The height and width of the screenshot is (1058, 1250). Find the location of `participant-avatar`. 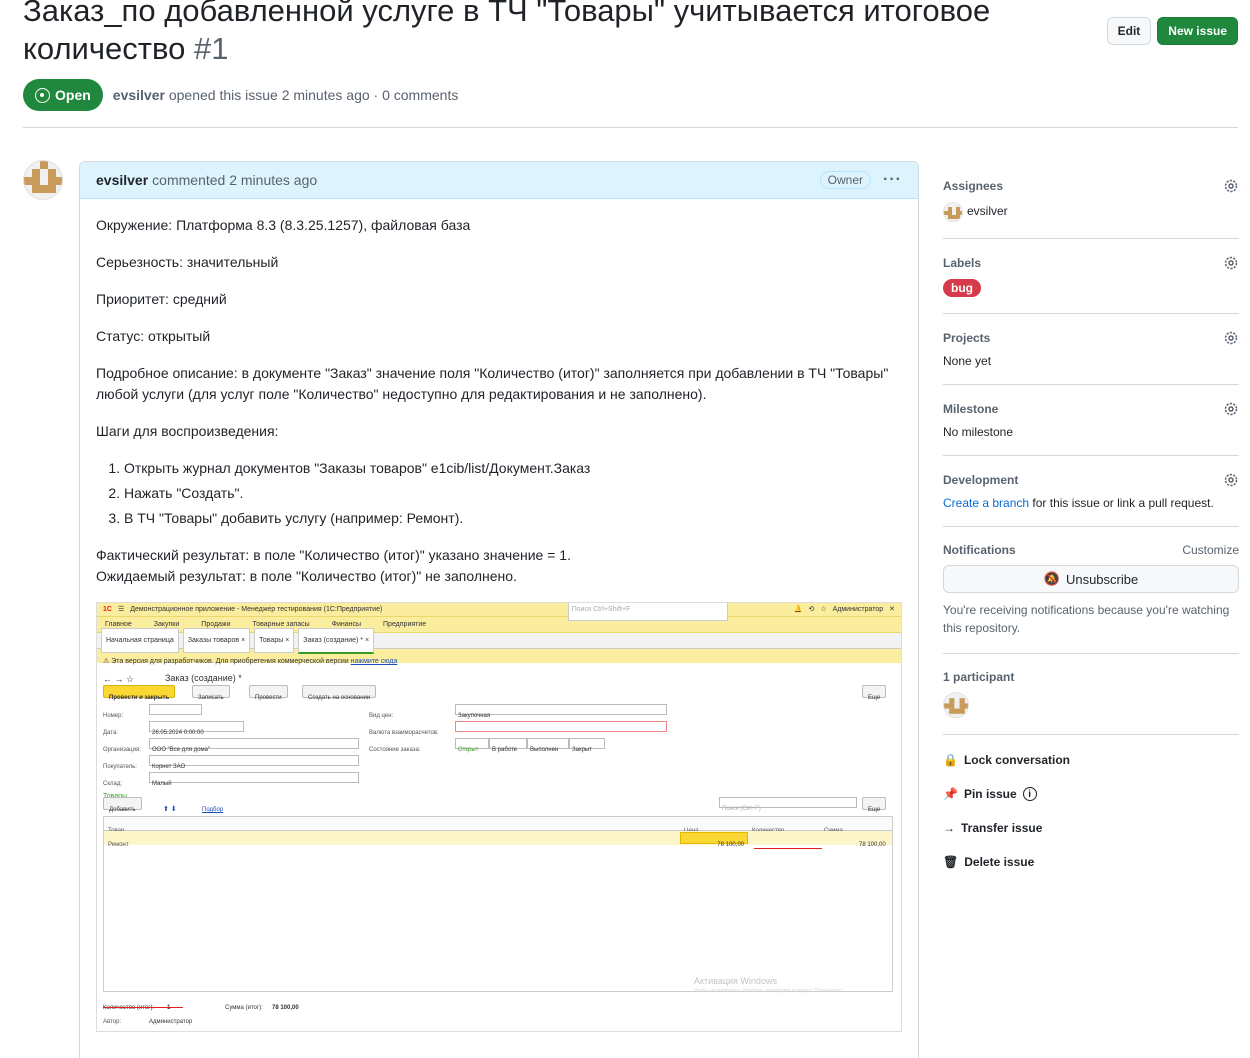

participant-avatar is located at coordinates (956, 705).